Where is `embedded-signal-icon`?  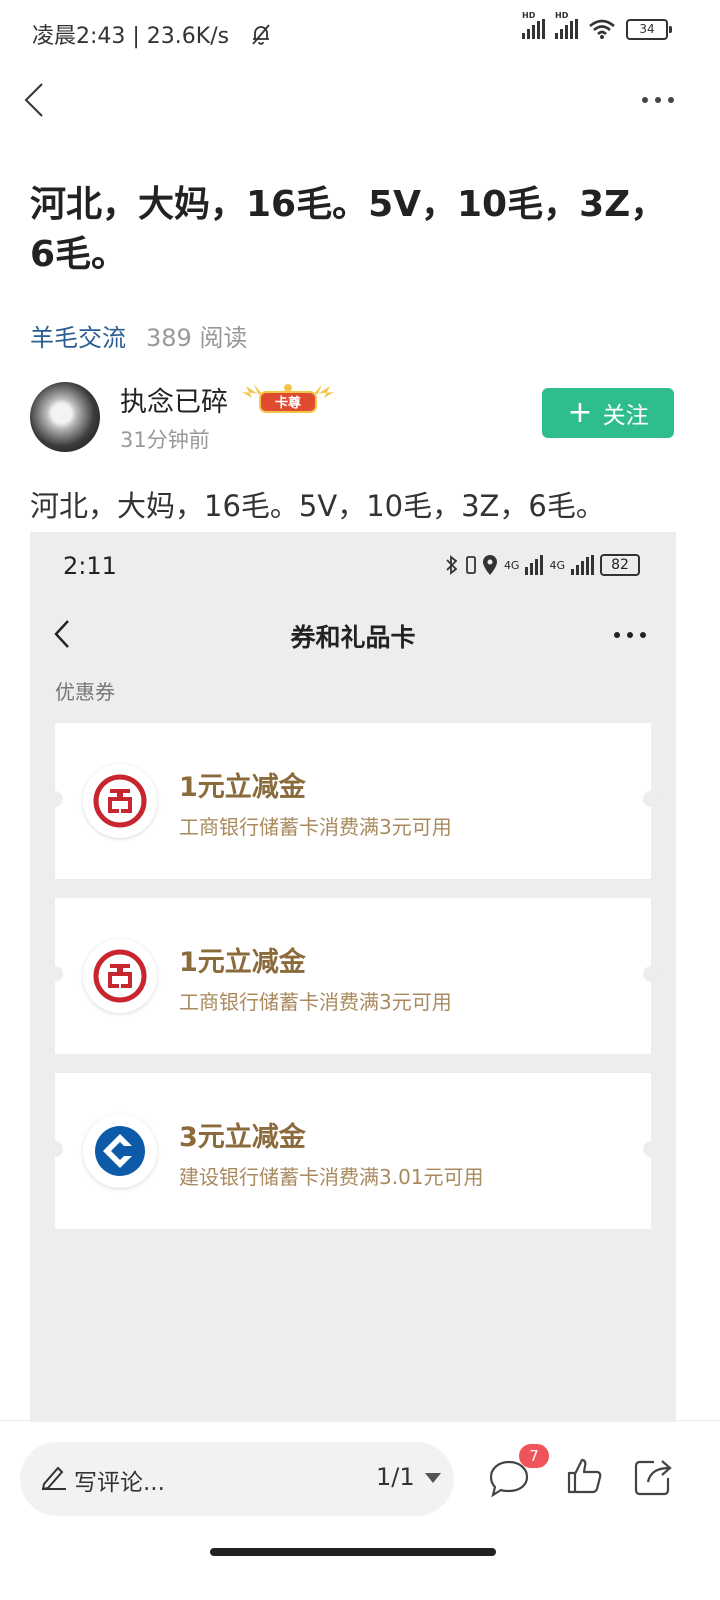 embedded-signal-icon is located at coordinates (534, 565).